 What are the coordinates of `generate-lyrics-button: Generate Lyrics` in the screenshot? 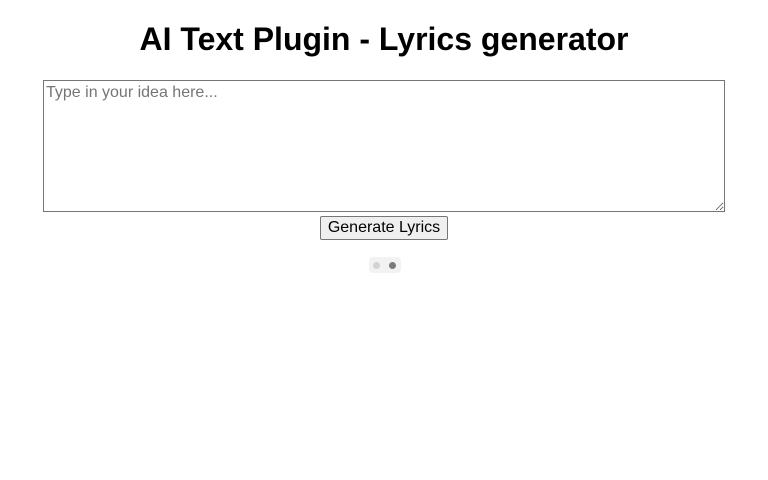 It's located at (384, 228).